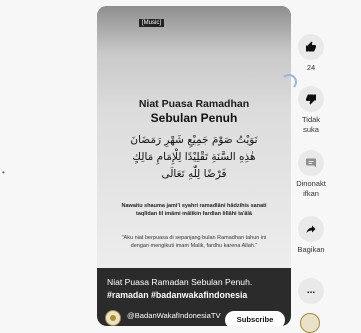 Image resolution: width=361 pixels, height=333 pixels. Describe the element at coordinates (311, 249) in the screenshot. I see `share-label: Bagikan` at that location.